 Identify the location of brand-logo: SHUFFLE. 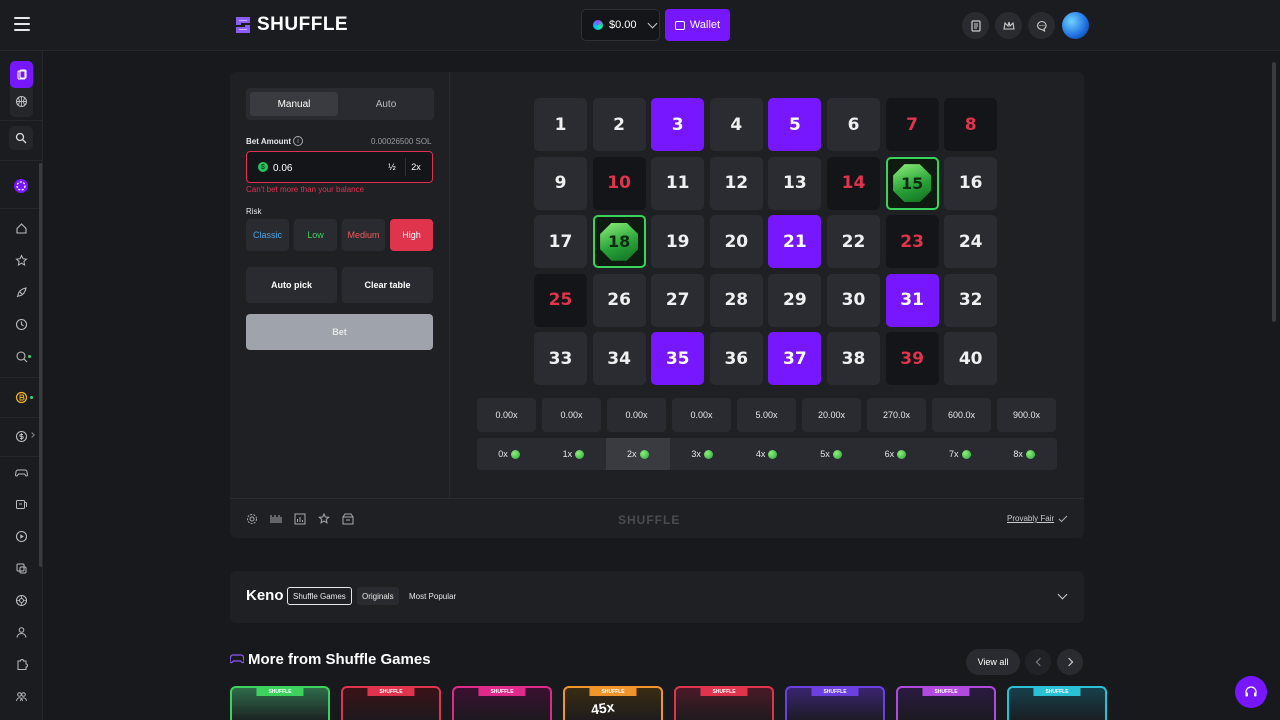
(291, 25).